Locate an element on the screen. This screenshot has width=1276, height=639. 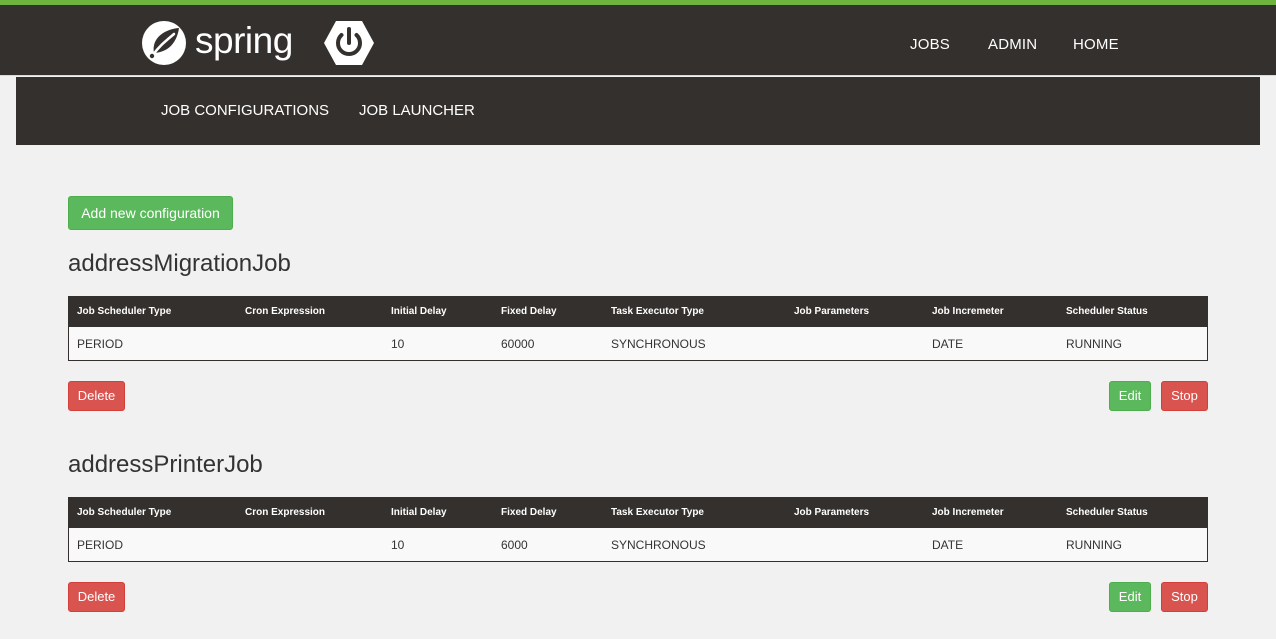
cell-fixed-delay: 6000 is located at coordinates (514, 545).